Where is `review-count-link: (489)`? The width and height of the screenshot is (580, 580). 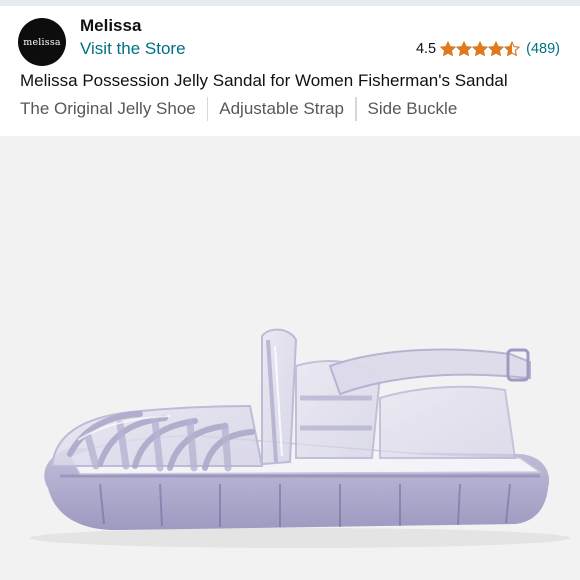 review-count-link: (489) is located at coordinates (543, 49).